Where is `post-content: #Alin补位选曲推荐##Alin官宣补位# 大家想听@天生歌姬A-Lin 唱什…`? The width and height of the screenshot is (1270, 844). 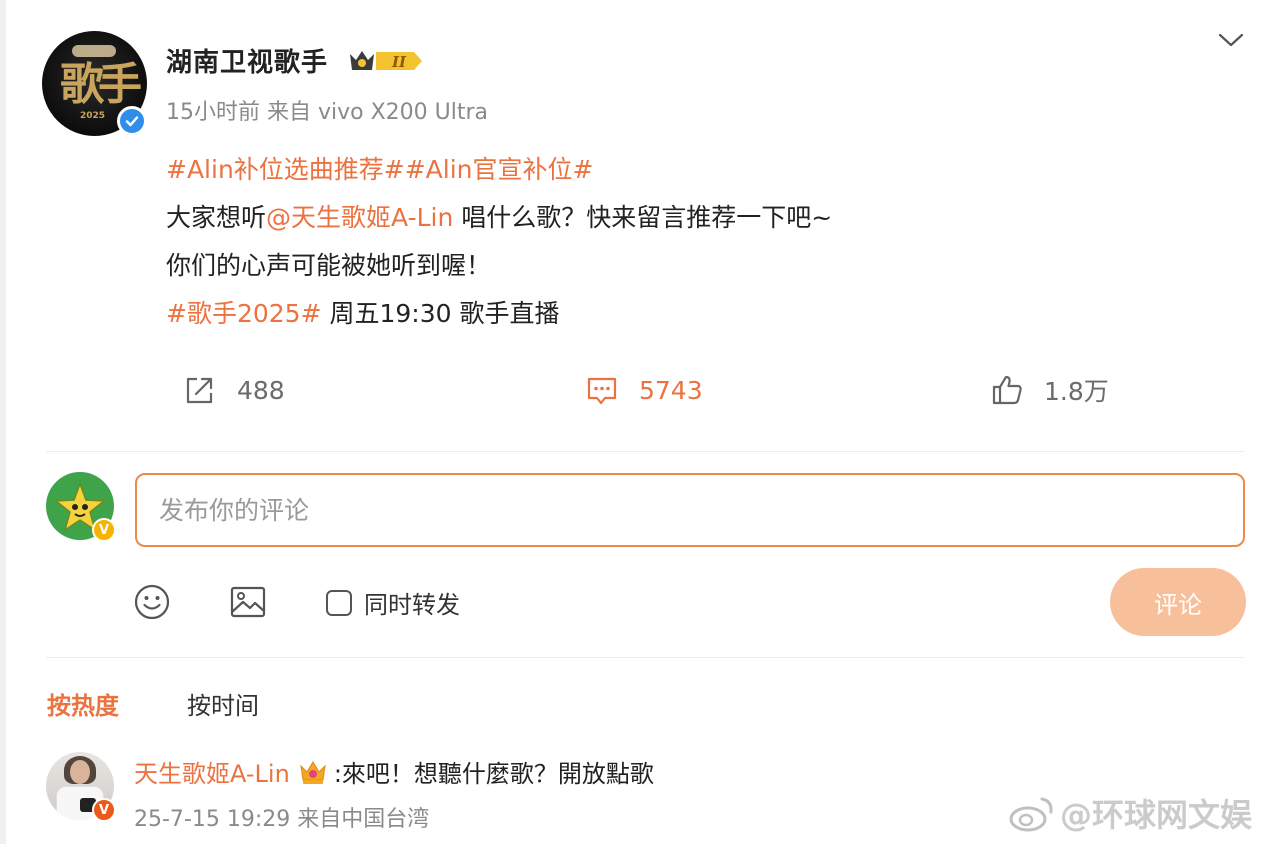
post-content: #Alin补位选曲推荐##Alin官宣补位# 大家想听@天生歌姬A-Lin 唱什… is located at coordinates (499, 242).